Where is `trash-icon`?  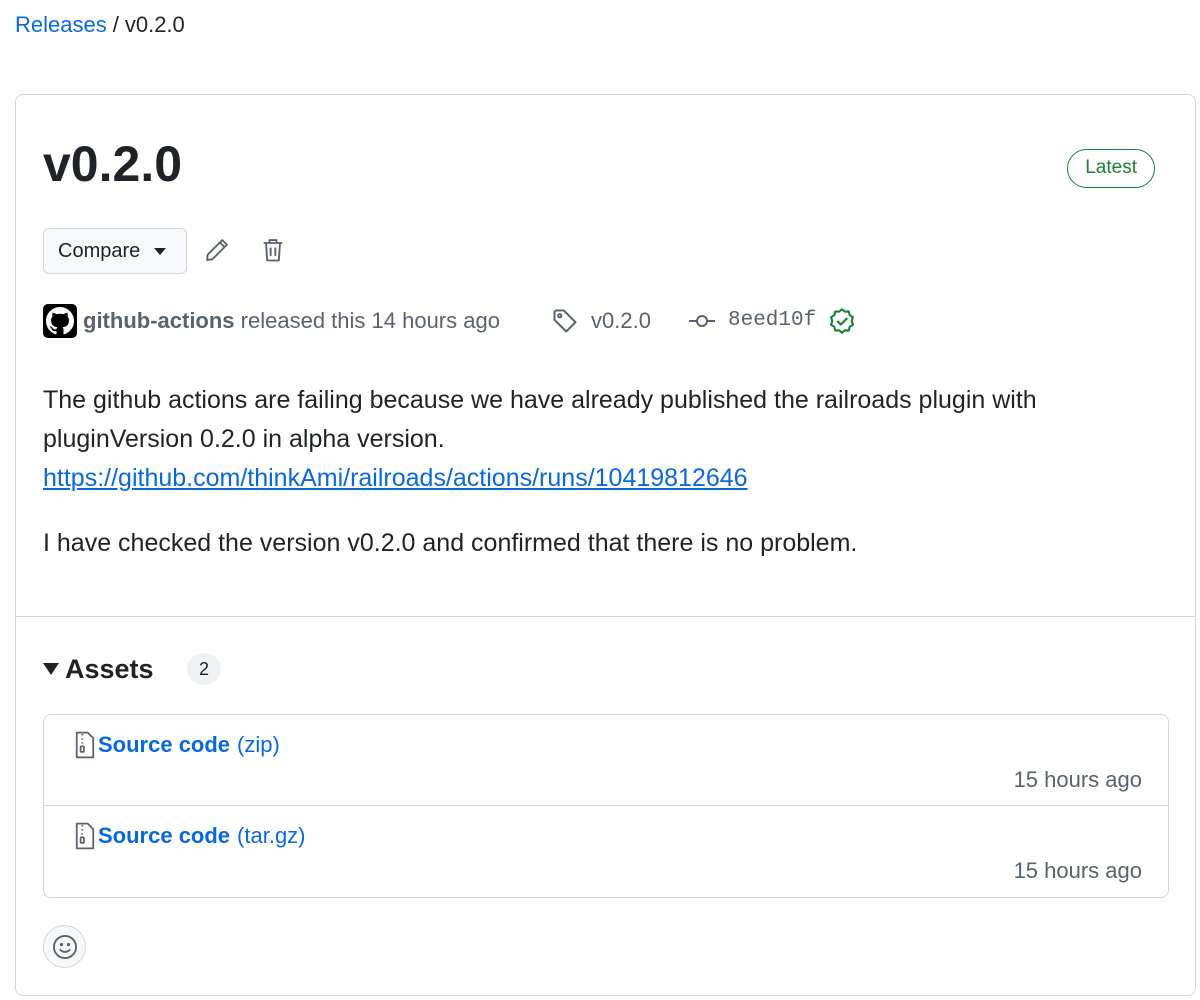
trash-icon is located at coordinates (273, 250).